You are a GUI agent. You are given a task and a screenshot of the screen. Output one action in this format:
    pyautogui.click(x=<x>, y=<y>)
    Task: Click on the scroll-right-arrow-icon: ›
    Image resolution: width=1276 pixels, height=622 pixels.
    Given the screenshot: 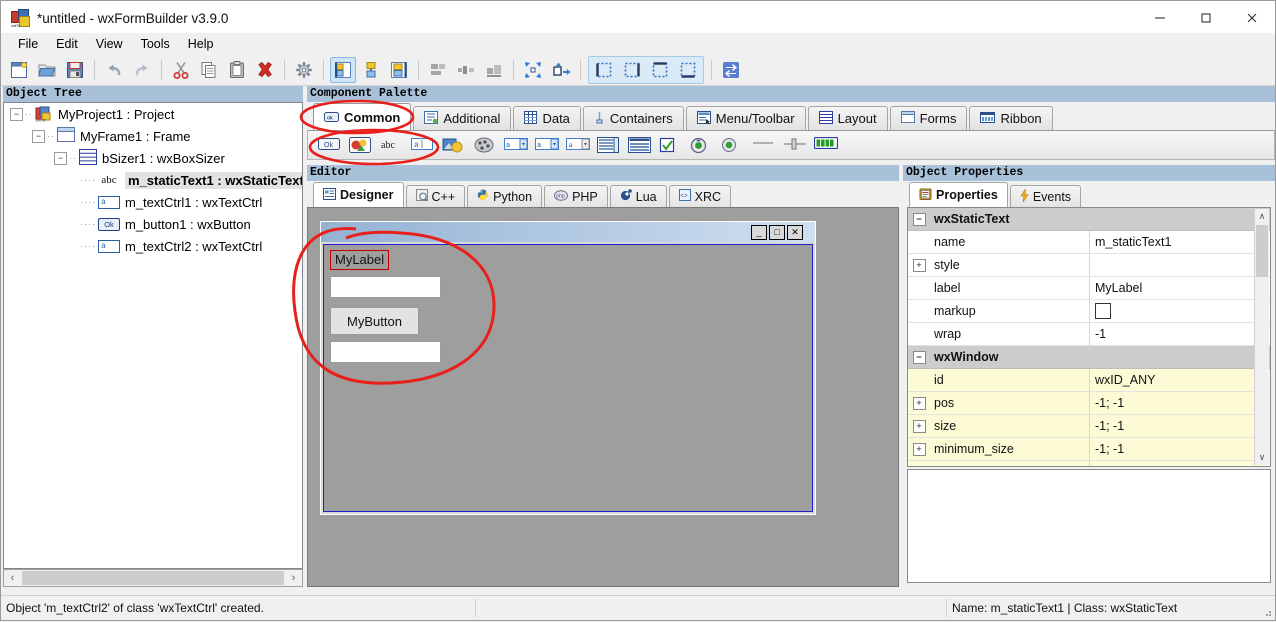 What is the action you would take?
    pyautogui.click(x=293, y=578)
    